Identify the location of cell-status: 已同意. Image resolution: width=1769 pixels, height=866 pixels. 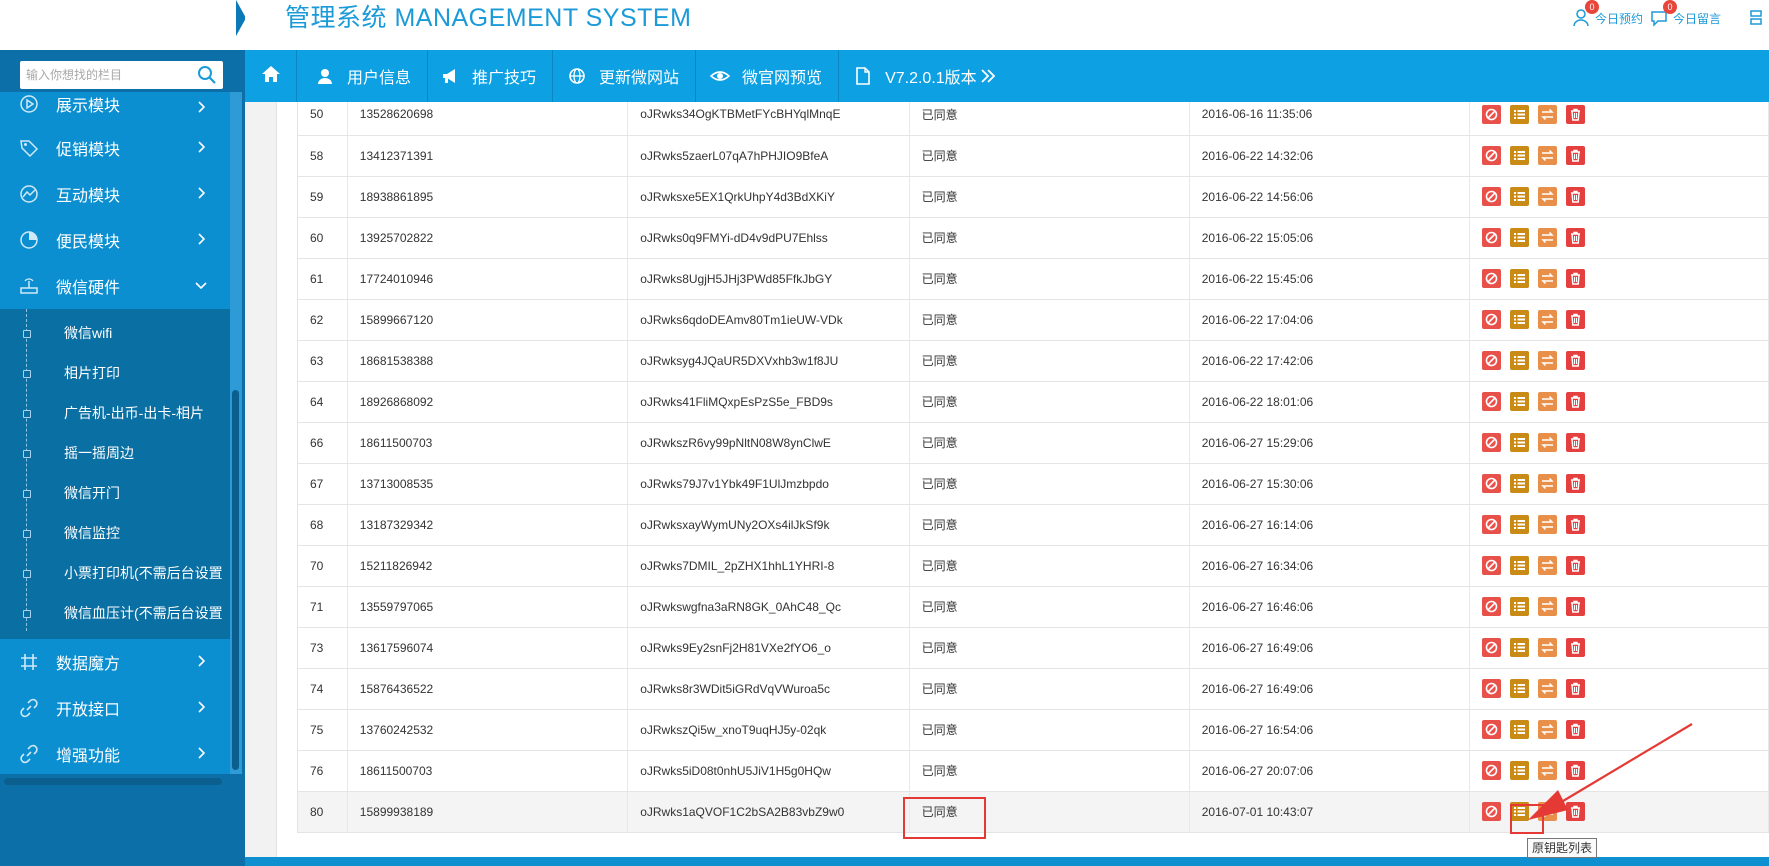
(1049, 361).